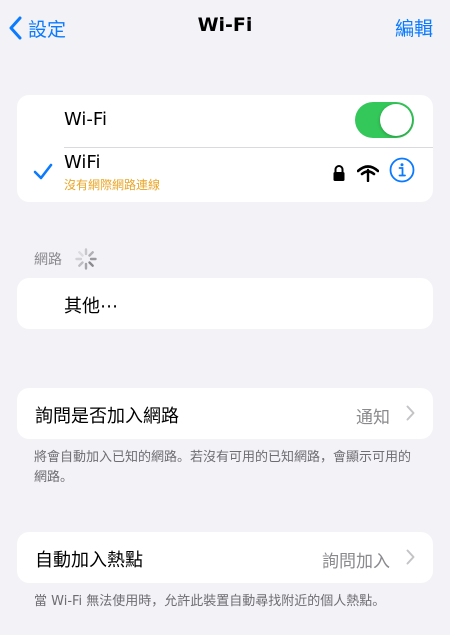 The width and height of the screenshot is (450, 635). What do you see at coordinates (225, 174) in the screenshot?
I see `connected-network-row: WiFi 沒有網際網路連線` at bounding box center [225, 174].